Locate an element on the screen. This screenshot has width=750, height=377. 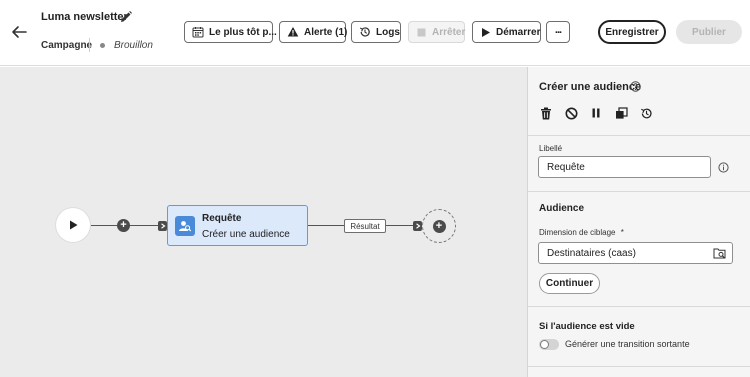
node-title: Requête is located at coordinates (222, 218).